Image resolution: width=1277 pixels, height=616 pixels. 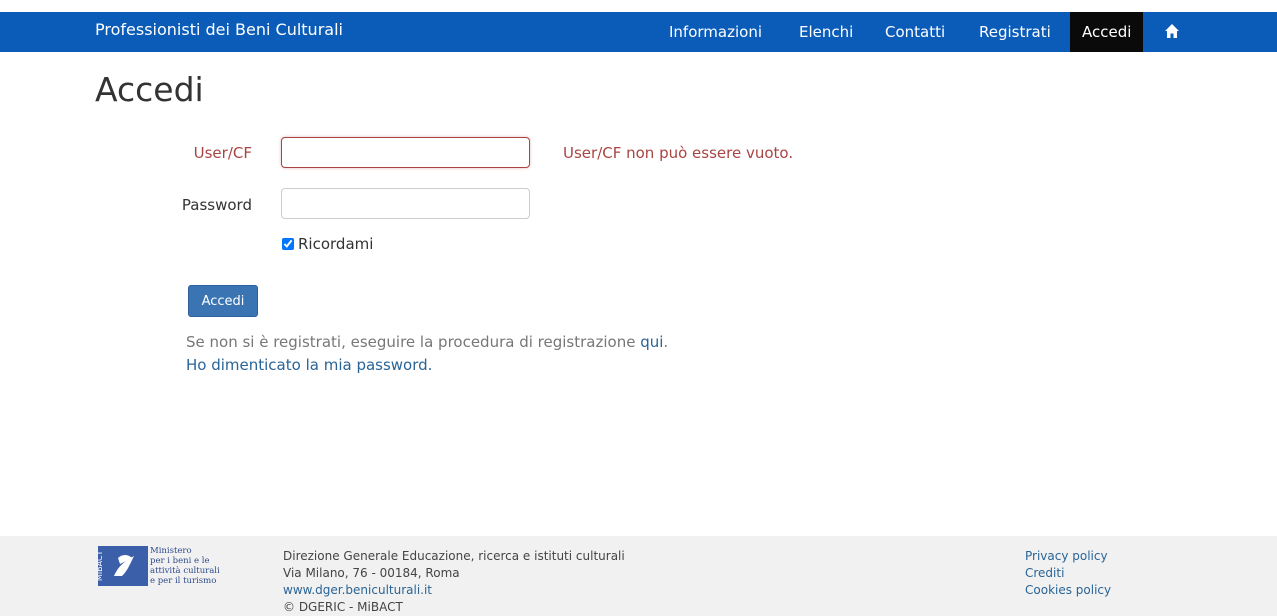 What do you see at coordinates (826, 32) in the screenshot?
I see `nav-elenchi: Elenchi` at bounding box center [826, 32].